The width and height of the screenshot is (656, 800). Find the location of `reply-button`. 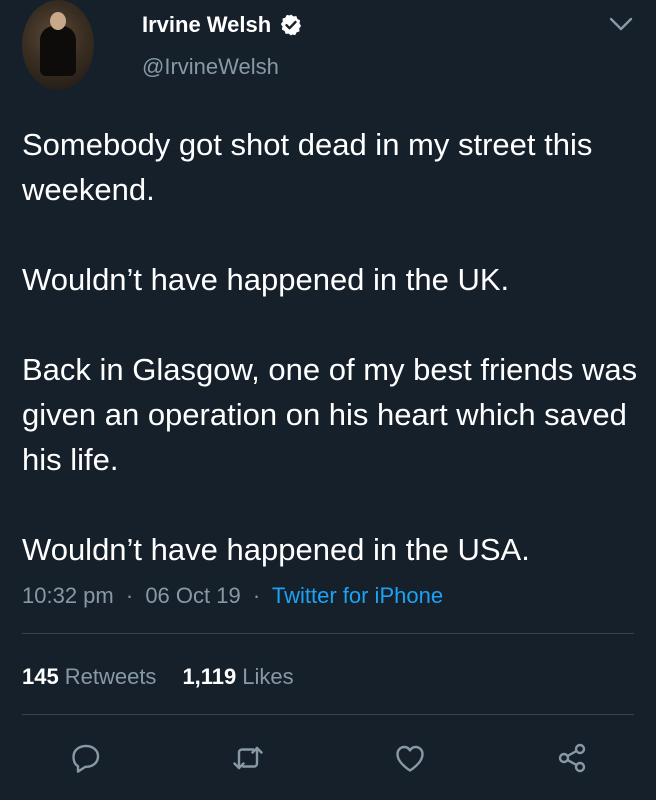

reply-button is located at coordinates (86, 758).